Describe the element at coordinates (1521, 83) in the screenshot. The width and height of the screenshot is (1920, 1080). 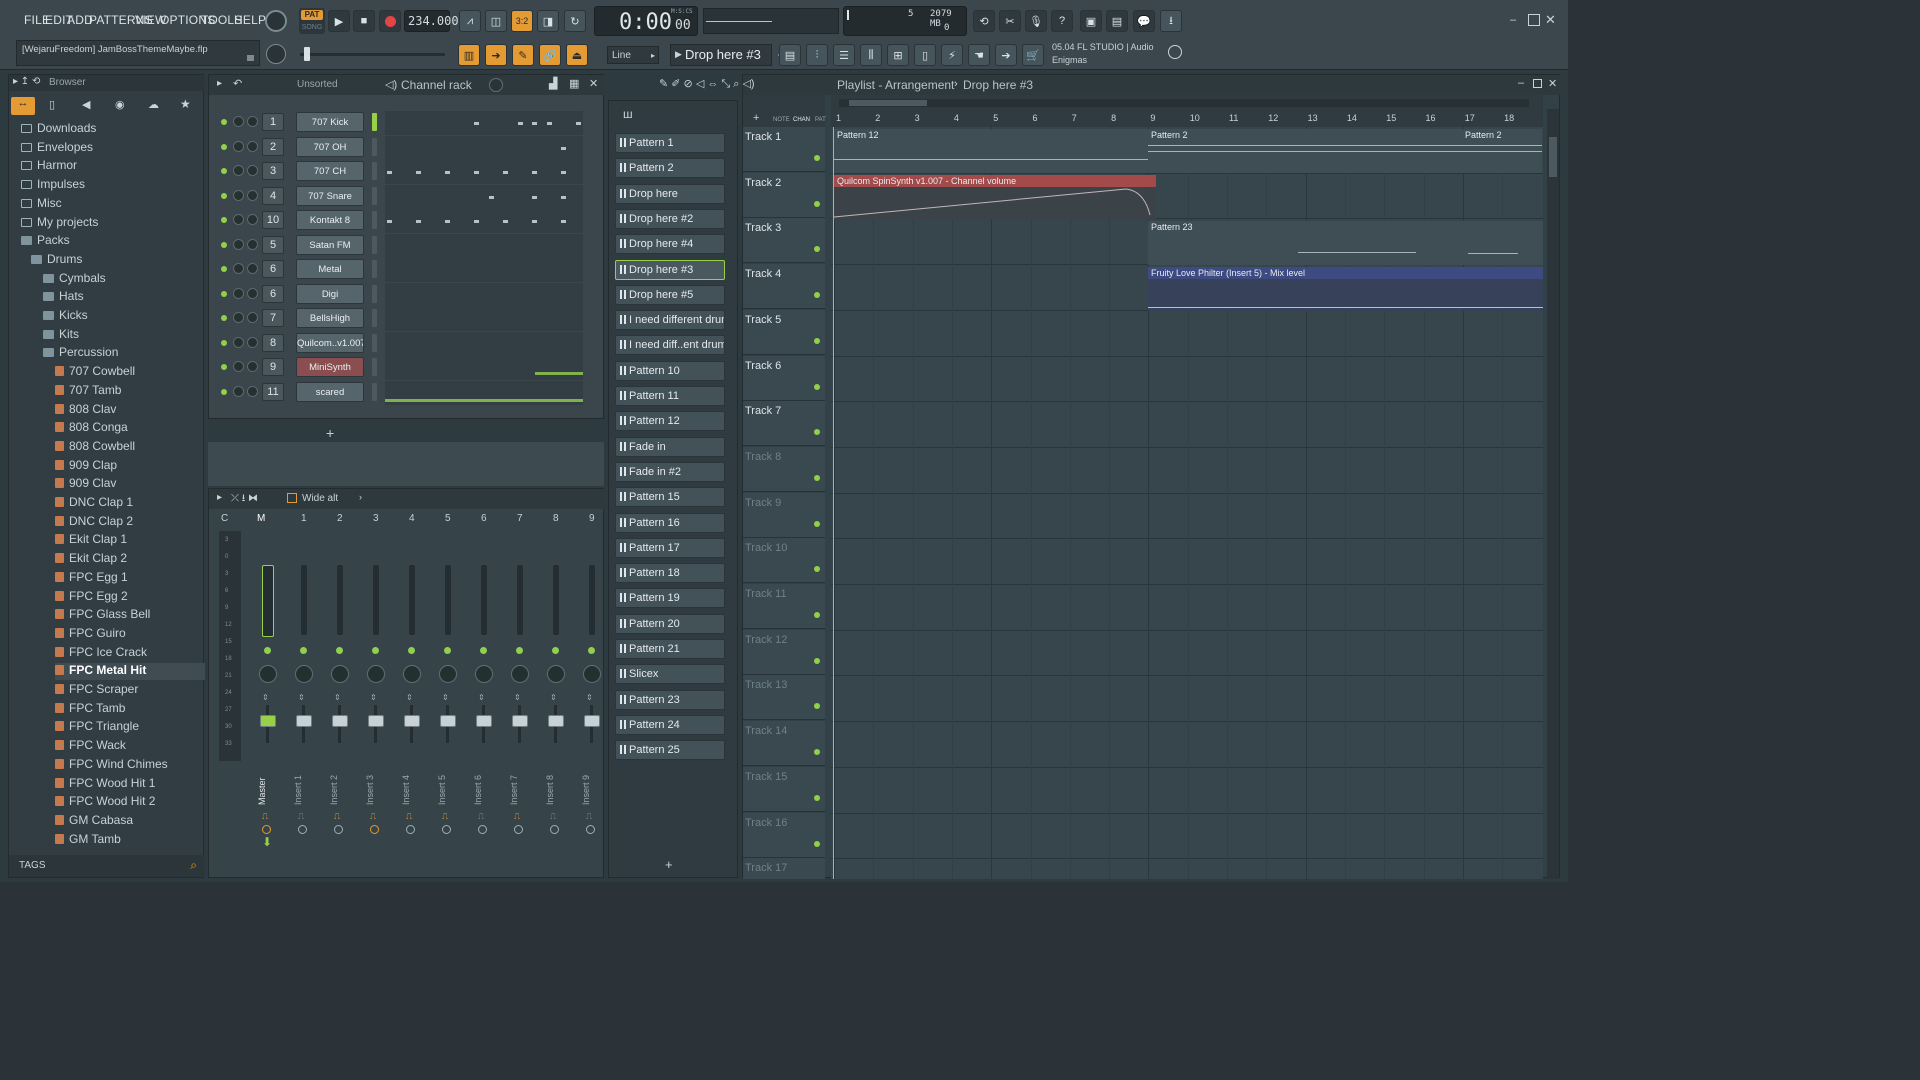
I see `window-minimize-icon: –` at that location.